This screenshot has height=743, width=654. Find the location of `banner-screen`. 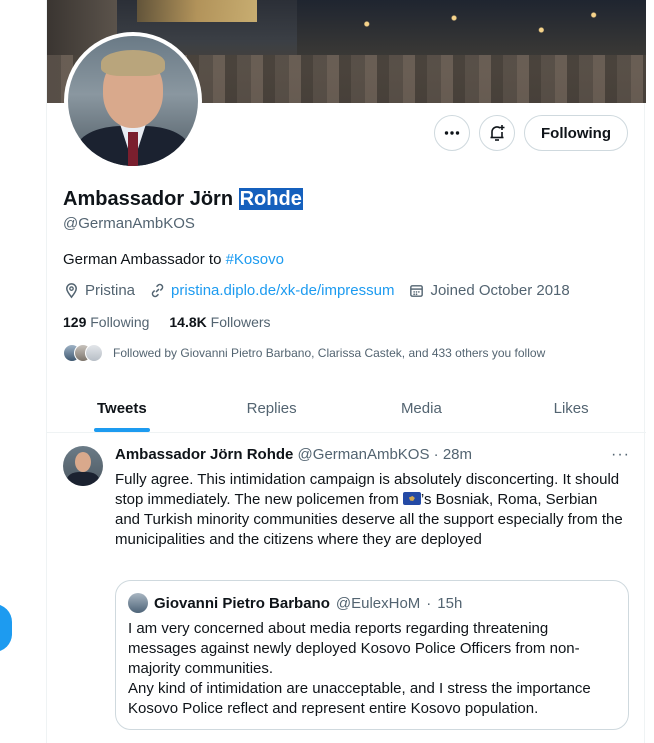

banner-screen is located at coordinates (197, 11).